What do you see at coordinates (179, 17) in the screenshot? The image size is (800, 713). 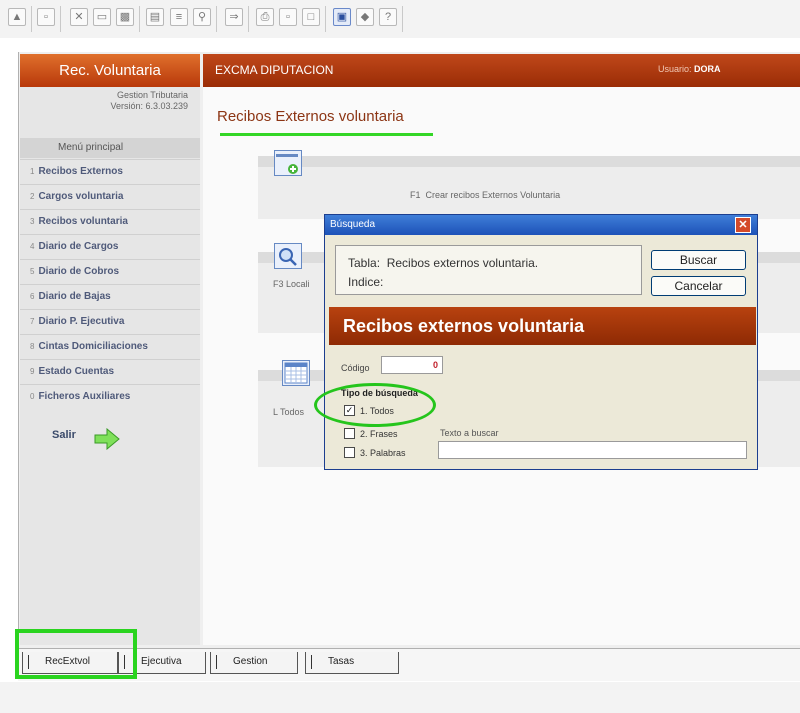 I see `find-replace-icon: ≡` at bounding box center [179, 17].